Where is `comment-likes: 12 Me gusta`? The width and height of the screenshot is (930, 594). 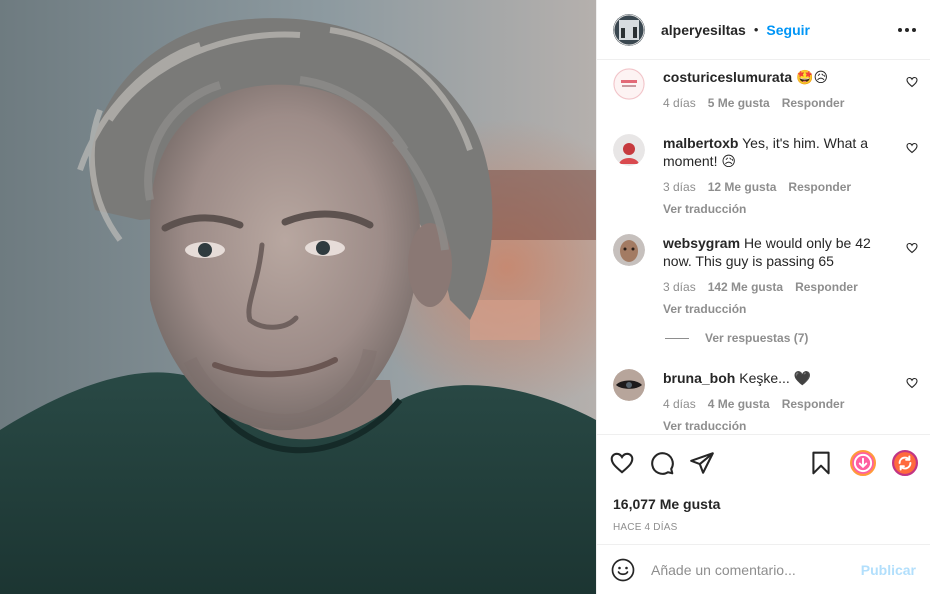
comment-likes: 12 Me gusta is located at coordinates (742, 187).